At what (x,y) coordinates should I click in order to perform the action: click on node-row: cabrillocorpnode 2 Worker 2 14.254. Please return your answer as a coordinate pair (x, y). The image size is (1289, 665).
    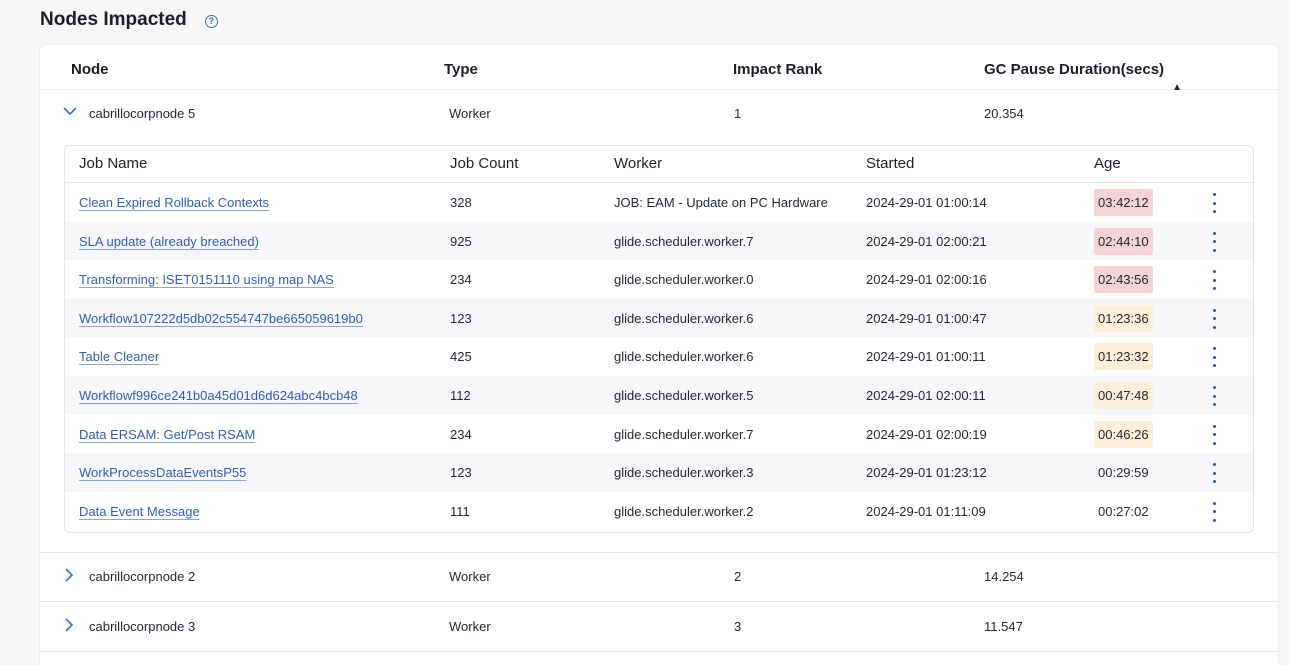
    Looking at the image, I should click on (659, 576).